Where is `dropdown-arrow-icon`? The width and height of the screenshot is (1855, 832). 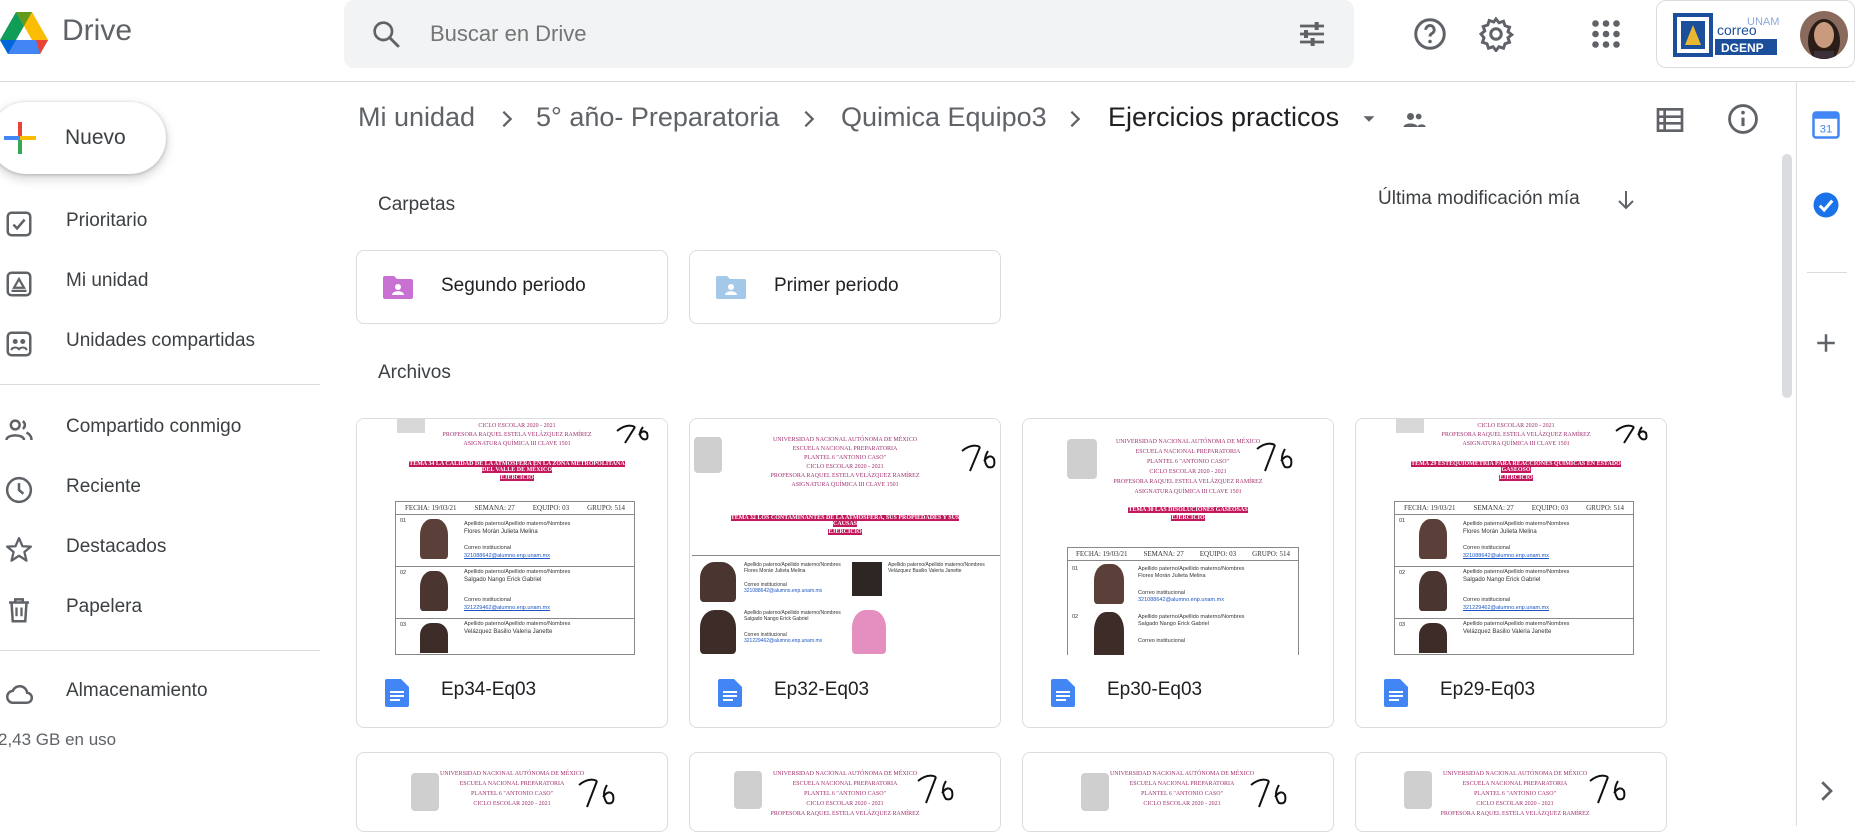 dropdown-arrow-icon is located at coordinates (1369, 119).